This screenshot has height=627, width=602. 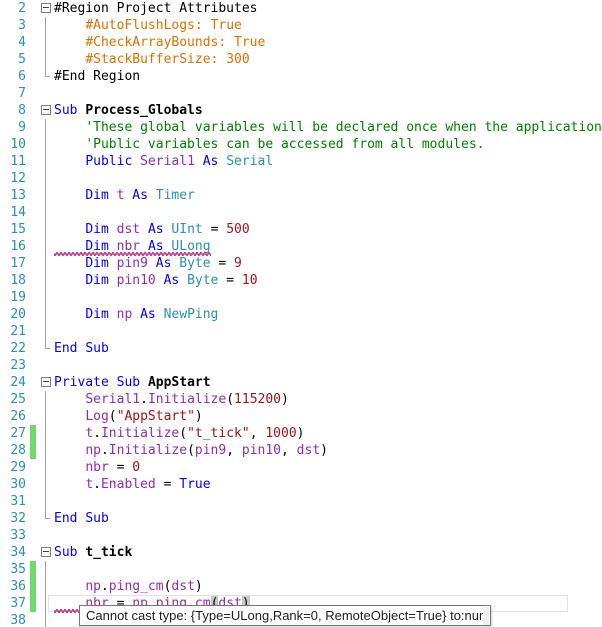 What do you see at coordinates (159, 42) in the screenshot?
I see `code-text: #CheckArrayBounds: True` at bounding box center [159, 42].